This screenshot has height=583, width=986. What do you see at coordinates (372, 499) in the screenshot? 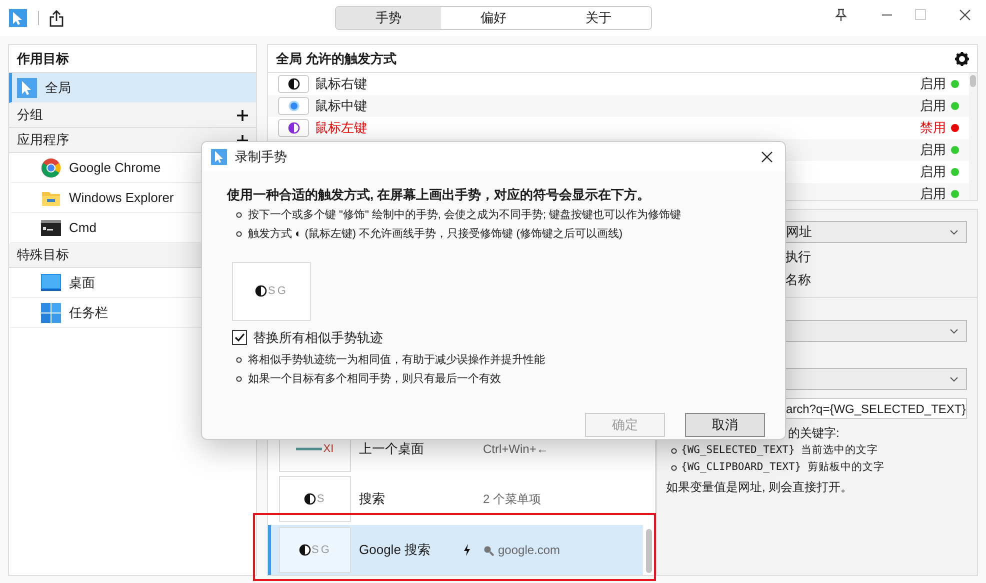
I see `gesture-name: 搜索` at bounding box center [372, 499].